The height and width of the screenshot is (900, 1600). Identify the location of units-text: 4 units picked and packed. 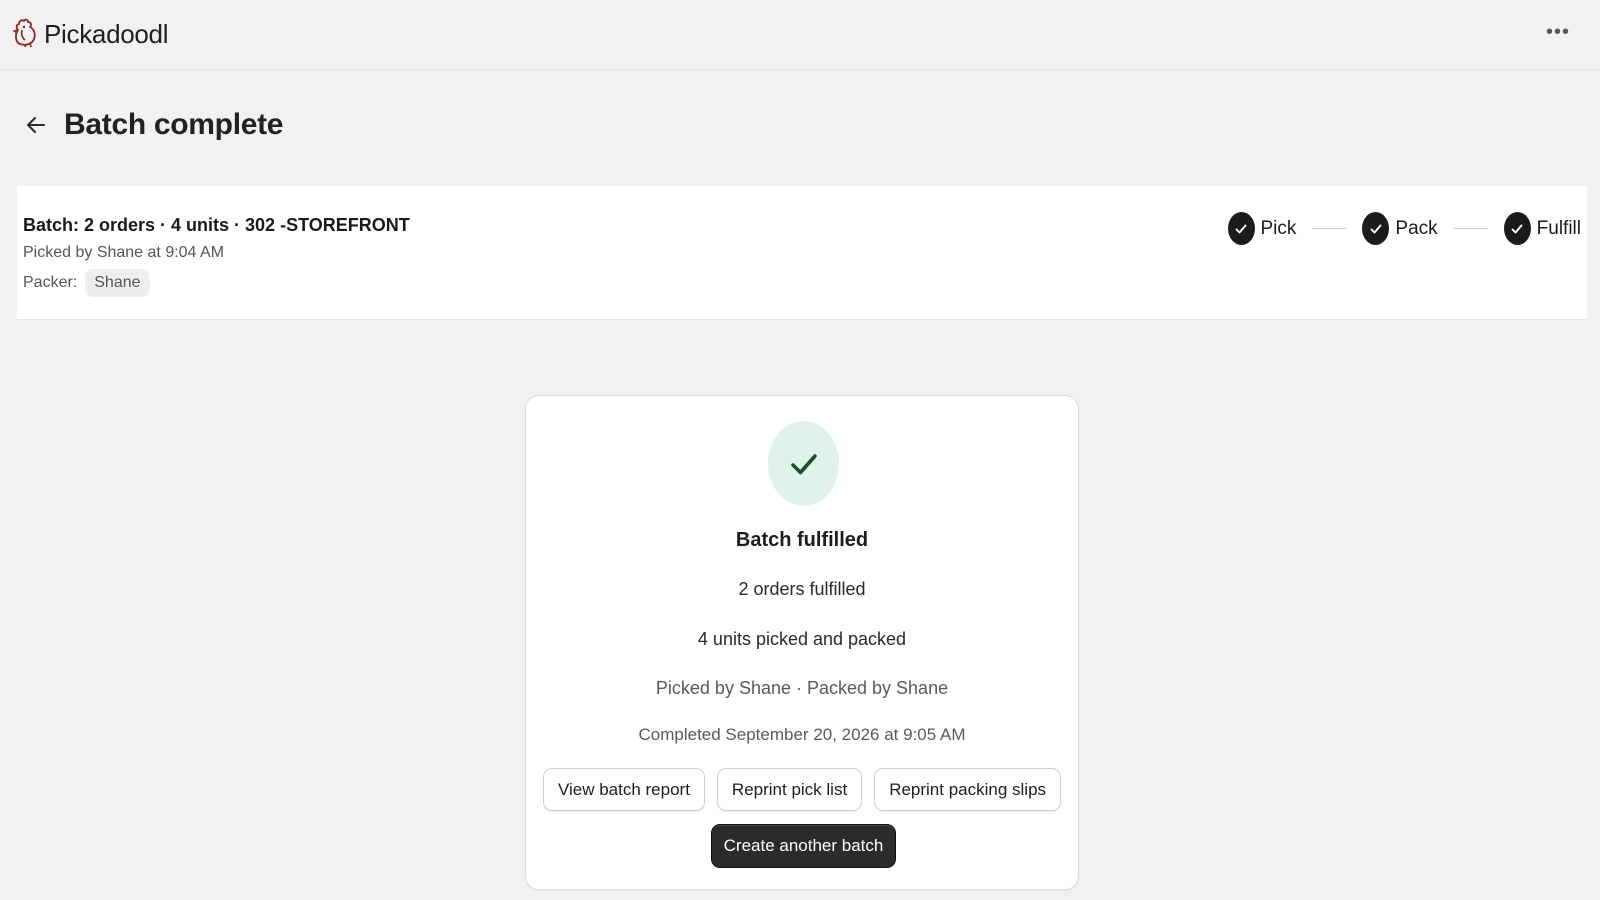
(802, 639).